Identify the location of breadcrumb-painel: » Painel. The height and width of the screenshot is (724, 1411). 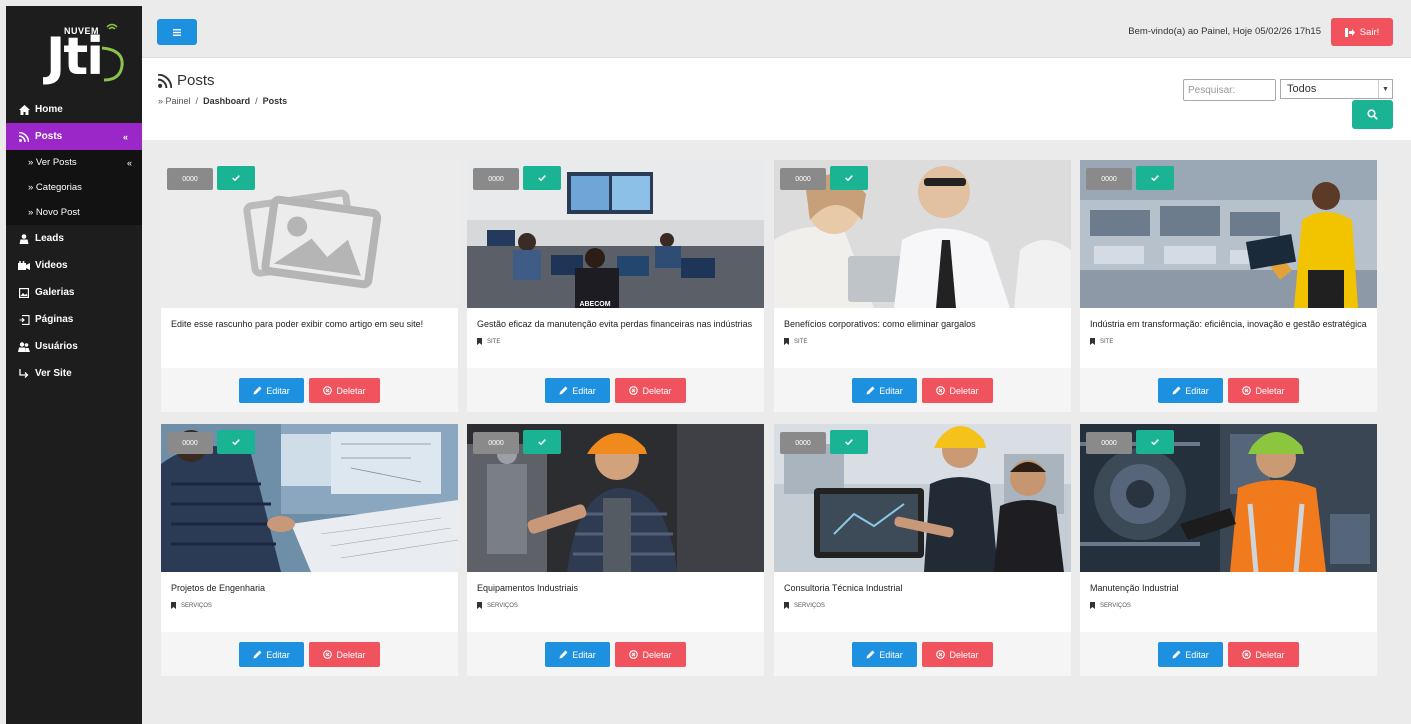
(174, 101).